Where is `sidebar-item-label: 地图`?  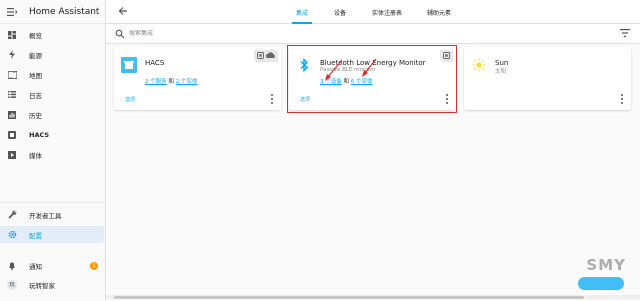
sidebar-item-label: 地图 is located at coordinates (35, 75).